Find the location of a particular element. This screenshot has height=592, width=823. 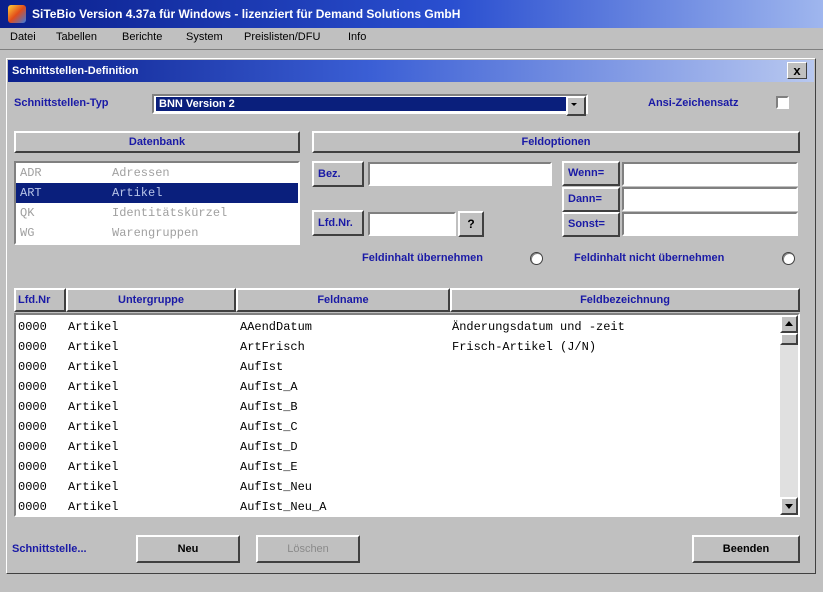

table-row: 0000 Artikel AufIst_E is located at coordinates (399, 467).